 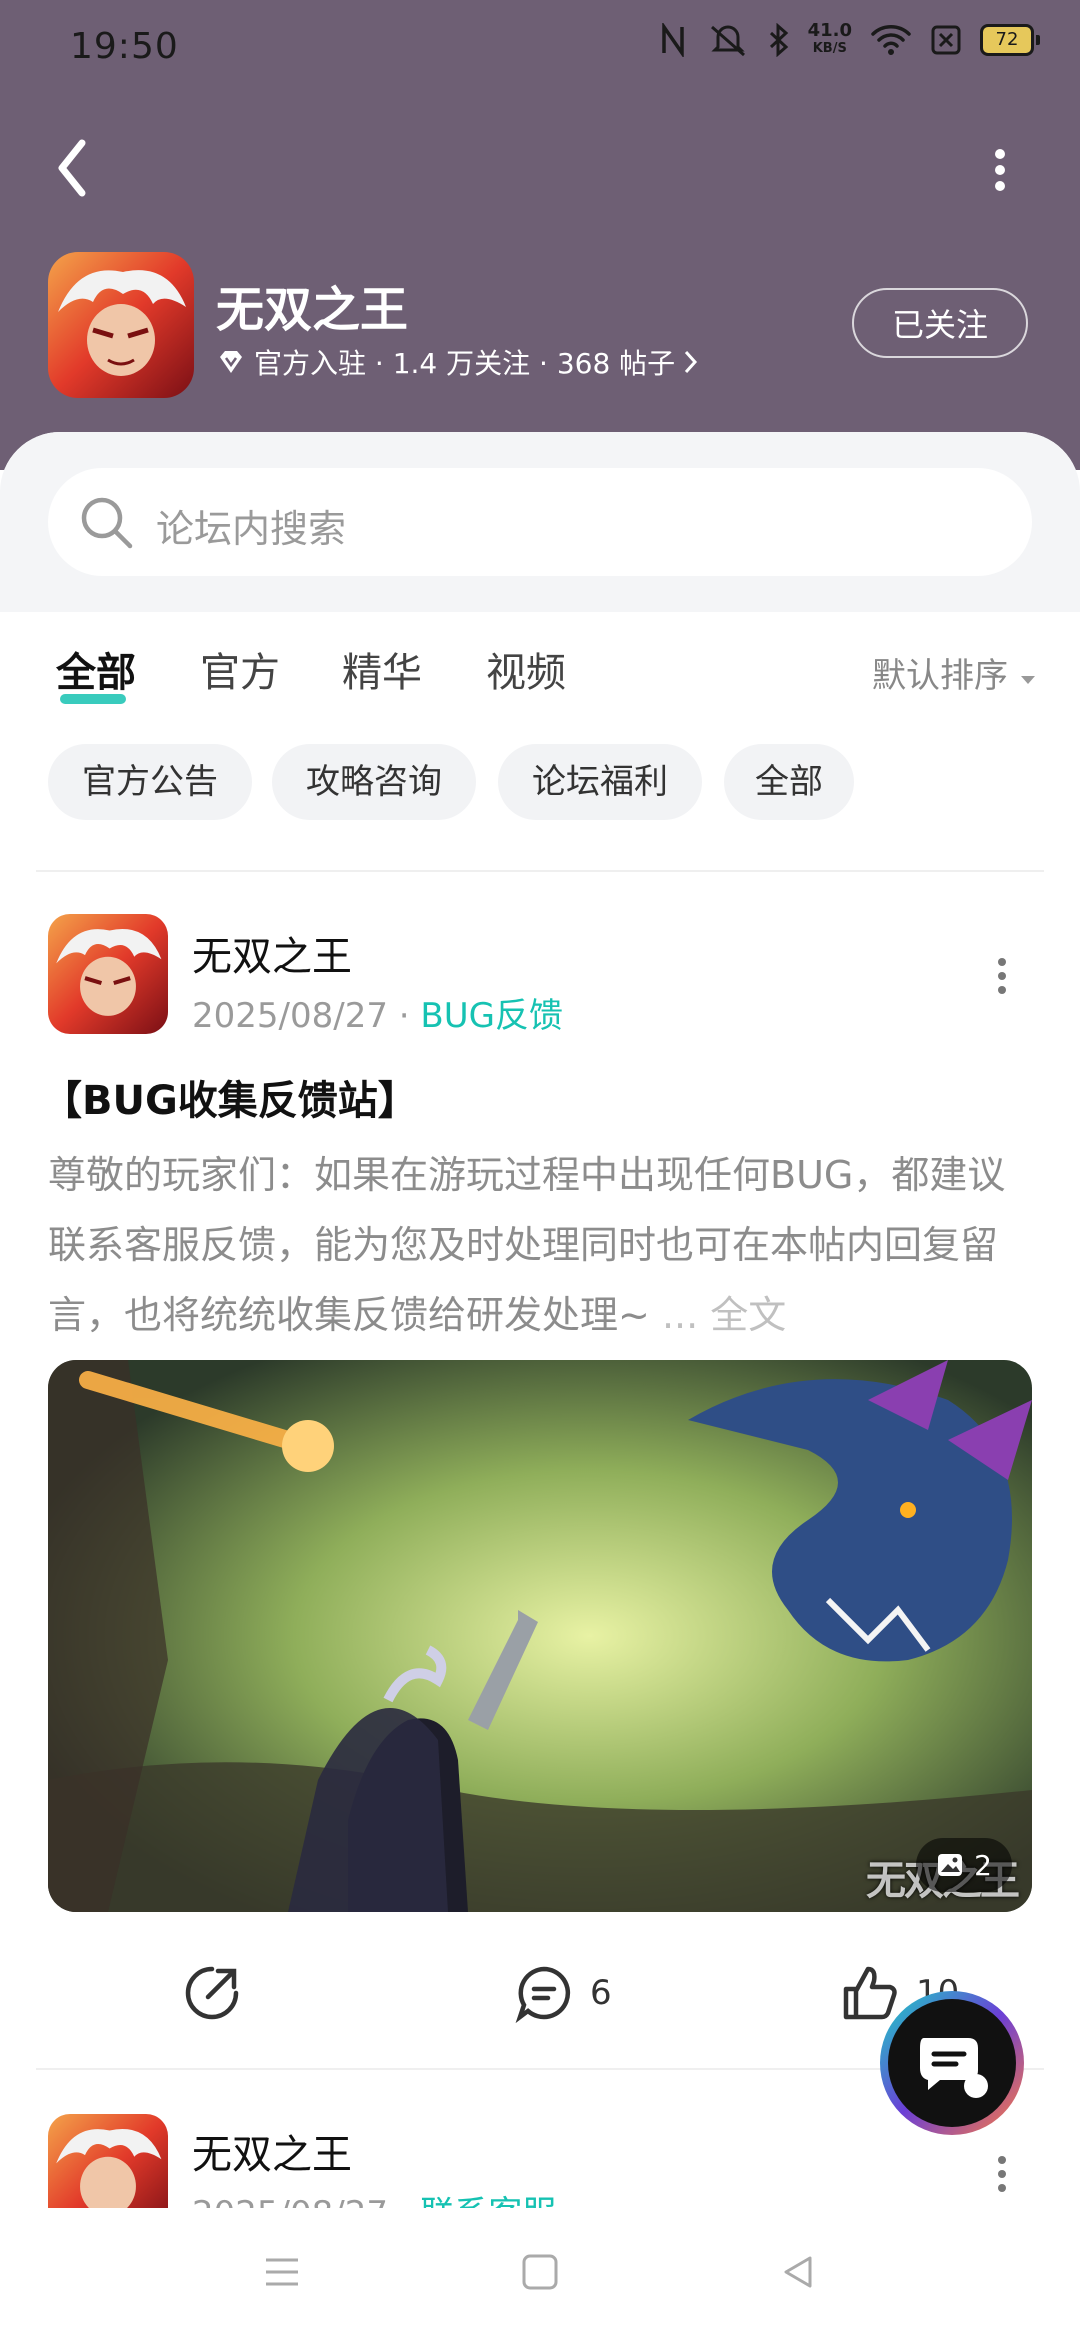 I want to click on search-icon, so click(x=107, y=523).